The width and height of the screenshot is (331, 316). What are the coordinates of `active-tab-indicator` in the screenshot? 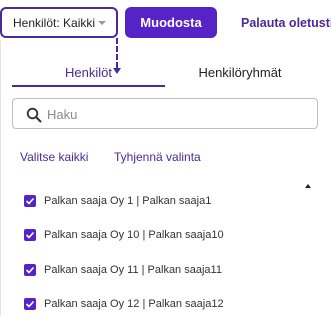 It's located at (88, 86).